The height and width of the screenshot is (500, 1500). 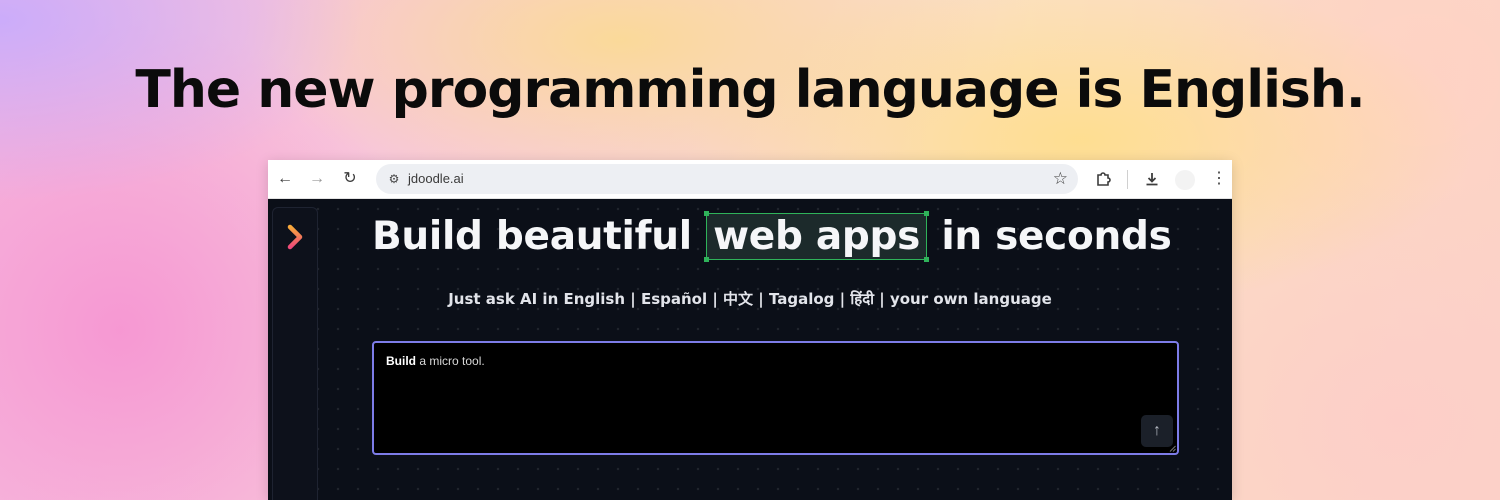 What do you see at coordinates (350, 179) in the screenshot?
I see `reload-icon: ↻` at bounding box center [350, 179].